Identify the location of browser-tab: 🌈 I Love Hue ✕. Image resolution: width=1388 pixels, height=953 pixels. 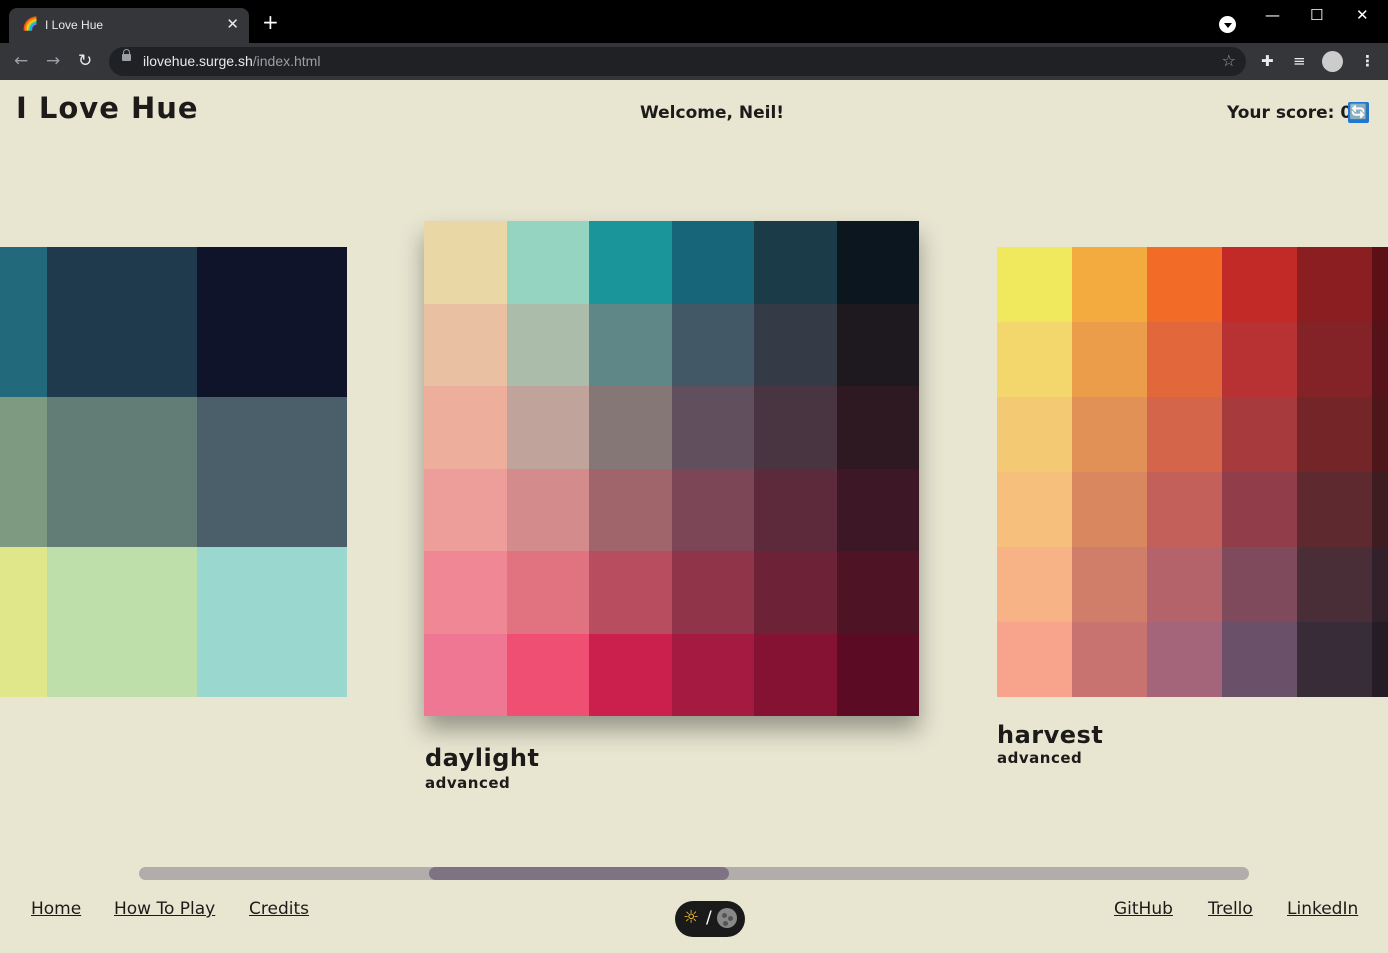
(129, 25).